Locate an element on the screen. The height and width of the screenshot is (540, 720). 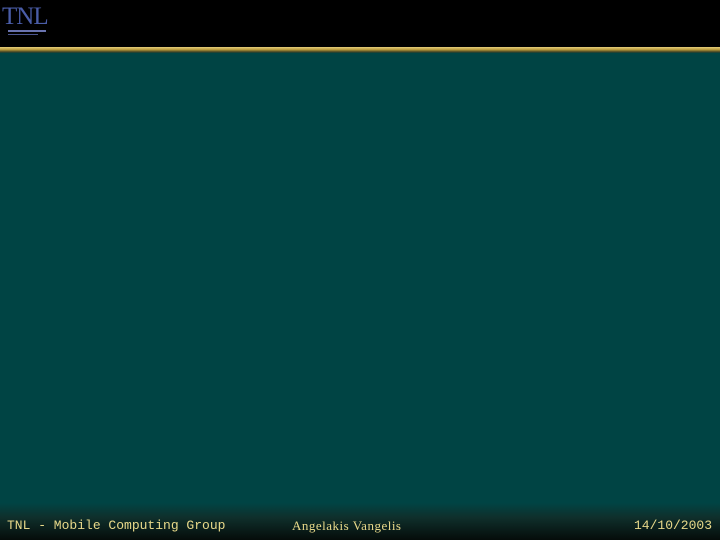
tnl-logo-icon: TNL is located at coordinates (25, 21).